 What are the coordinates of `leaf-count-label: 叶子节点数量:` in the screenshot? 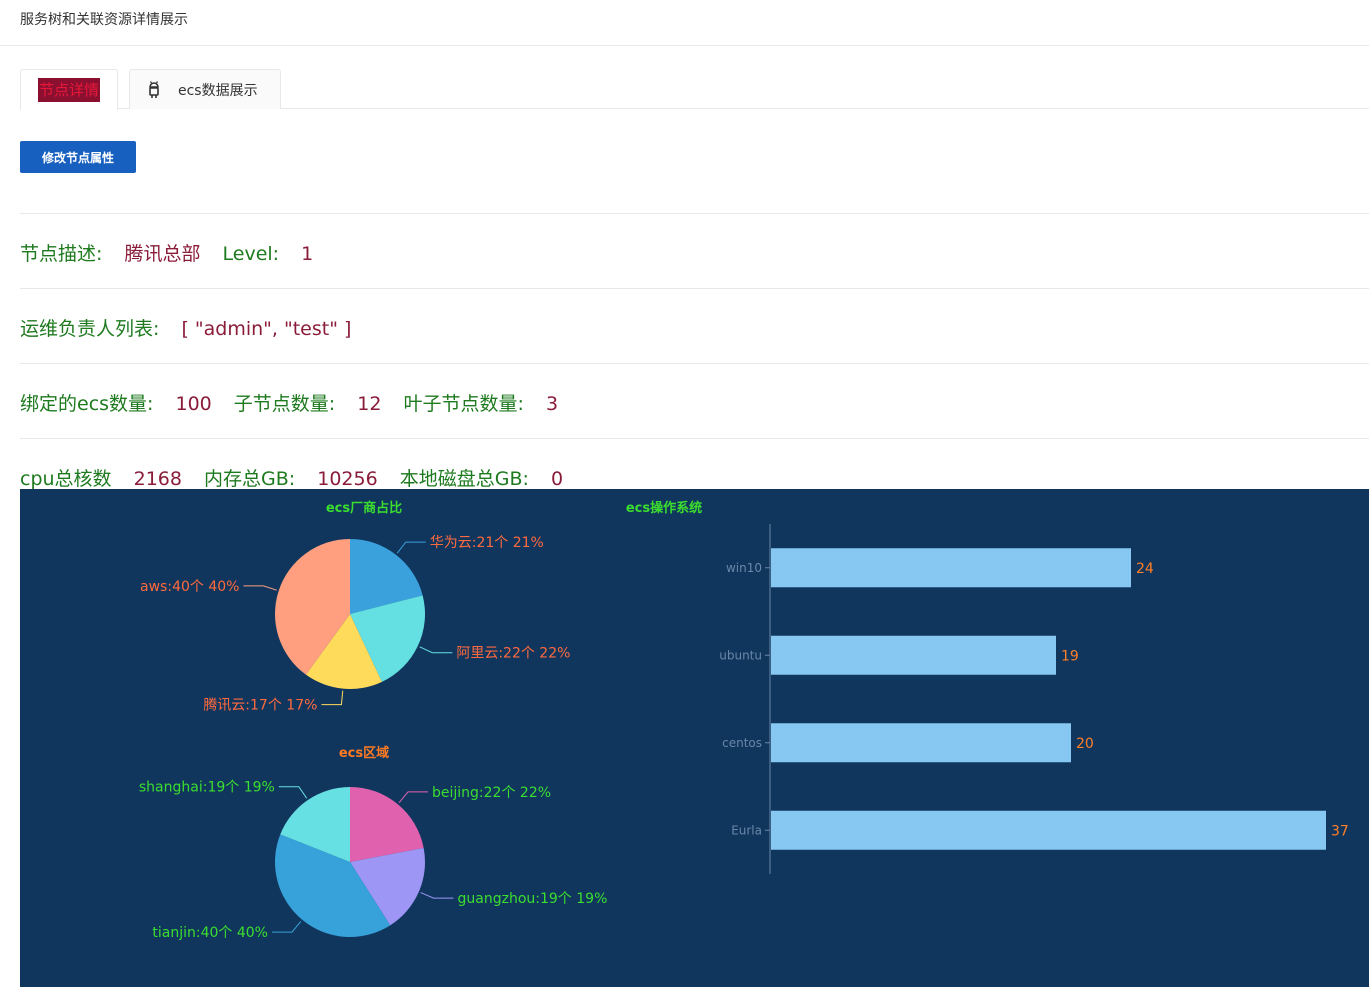 It's located at (463, 404).